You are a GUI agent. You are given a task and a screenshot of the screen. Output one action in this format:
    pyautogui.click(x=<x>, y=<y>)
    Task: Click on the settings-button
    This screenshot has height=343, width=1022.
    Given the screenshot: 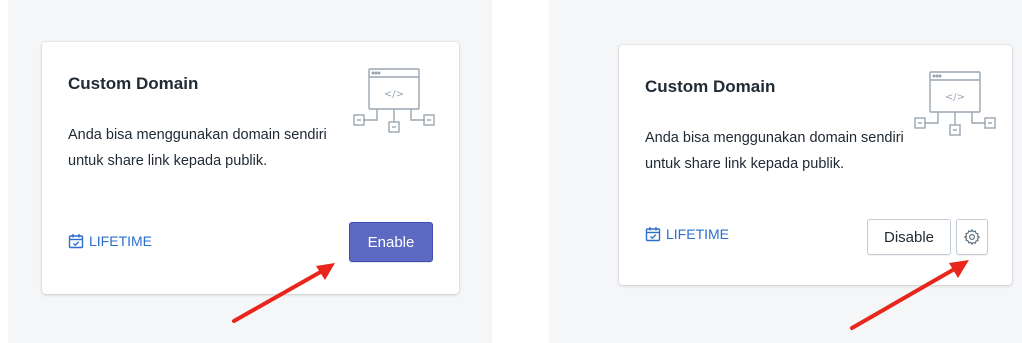 What is the action you would take?
    pyautogui.click(x=972, y=237)
    